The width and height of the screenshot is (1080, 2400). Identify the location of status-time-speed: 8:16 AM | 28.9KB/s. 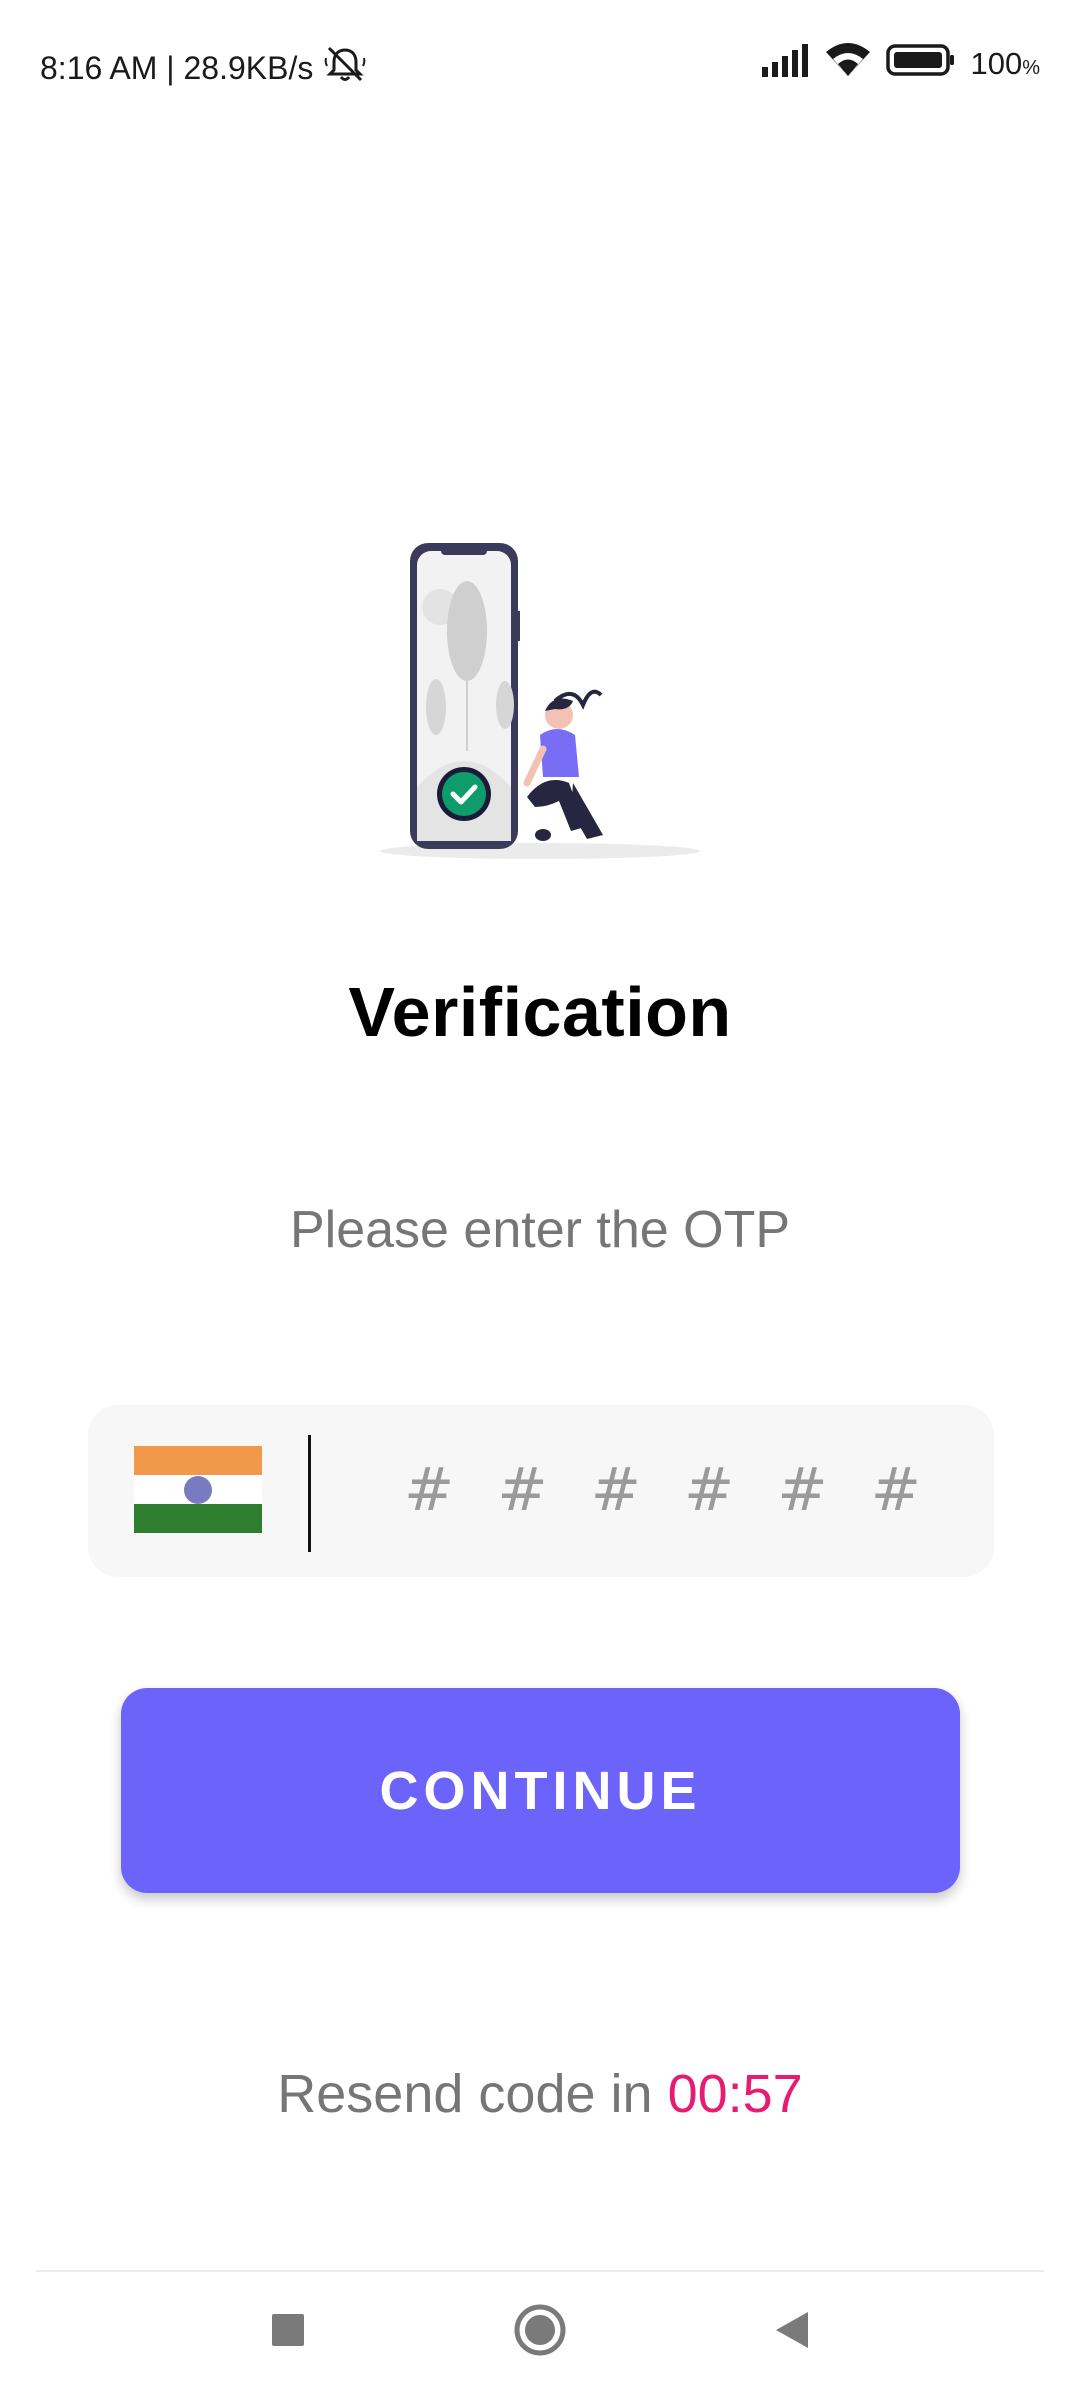
(177, 67).